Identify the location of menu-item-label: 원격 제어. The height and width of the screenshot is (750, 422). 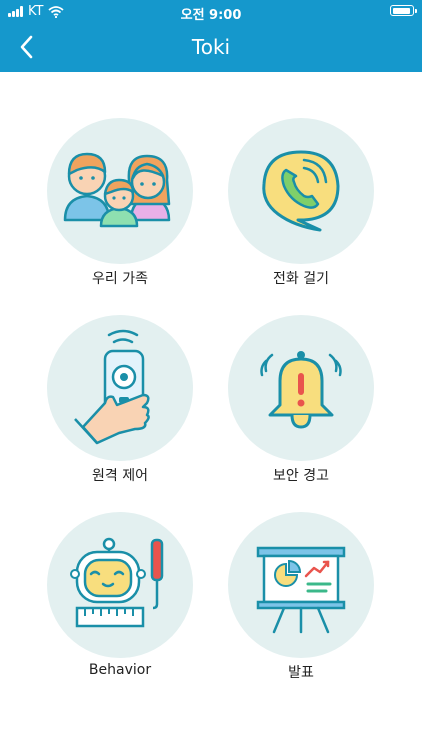
(120, 476).